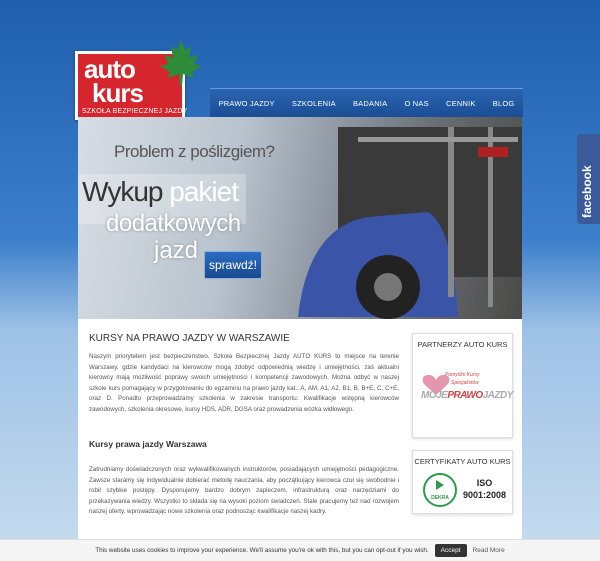 The width and height of the screenshot is (600, 561). What do you see at coordinates (462, 375) in the screenshot?
I see `partner-line1: Pomyślni Kursy` at bounding box center [462, 375].